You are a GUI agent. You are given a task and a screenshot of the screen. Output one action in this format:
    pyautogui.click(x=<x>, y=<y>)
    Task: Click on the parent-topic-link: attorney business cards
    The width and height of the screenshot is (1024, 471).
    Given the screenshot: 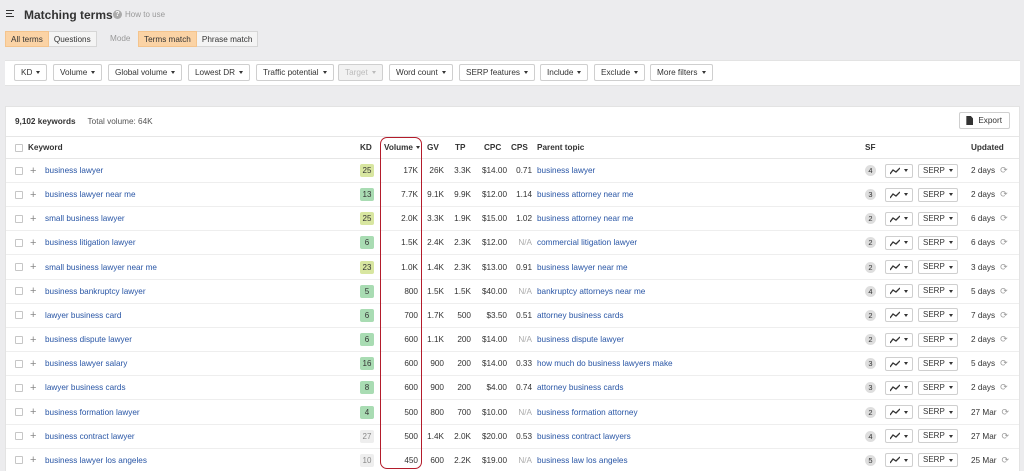 What is the action you would take?
    pyautogui.click(x=580, y=387)
    